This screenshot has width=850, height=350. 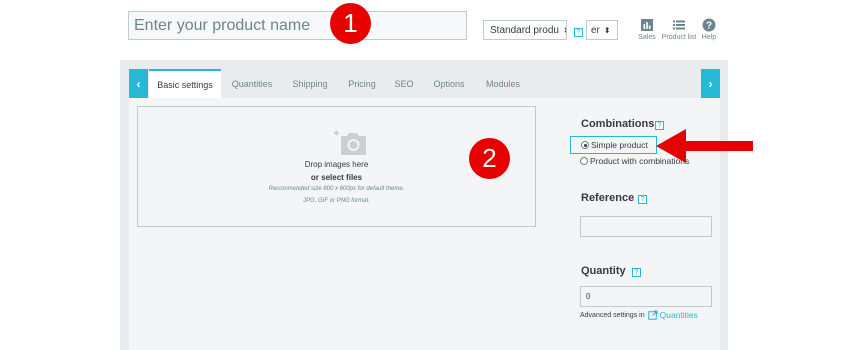 What do you see at coordinates (404, 83) in the screenshot?
I see `tab-seo: SEO` at bounding box center [404, 83].